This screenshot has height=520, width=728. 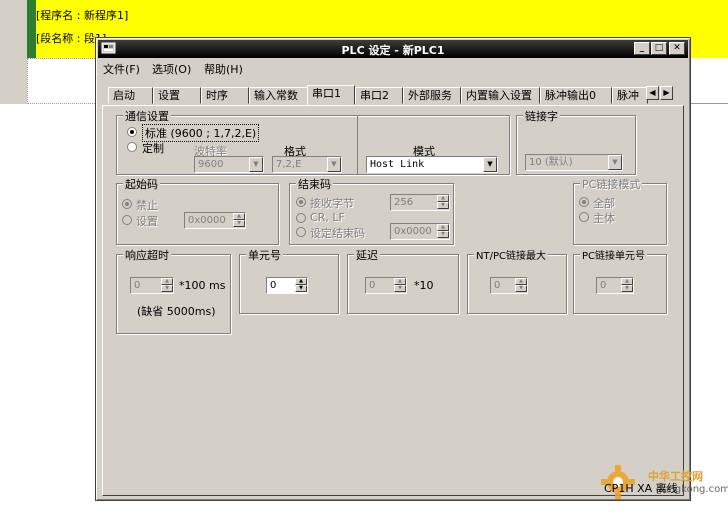 What do you see at coordinates (709, 103) in the screenshot?
I see `rung-line` at bounding box center [709, 103].